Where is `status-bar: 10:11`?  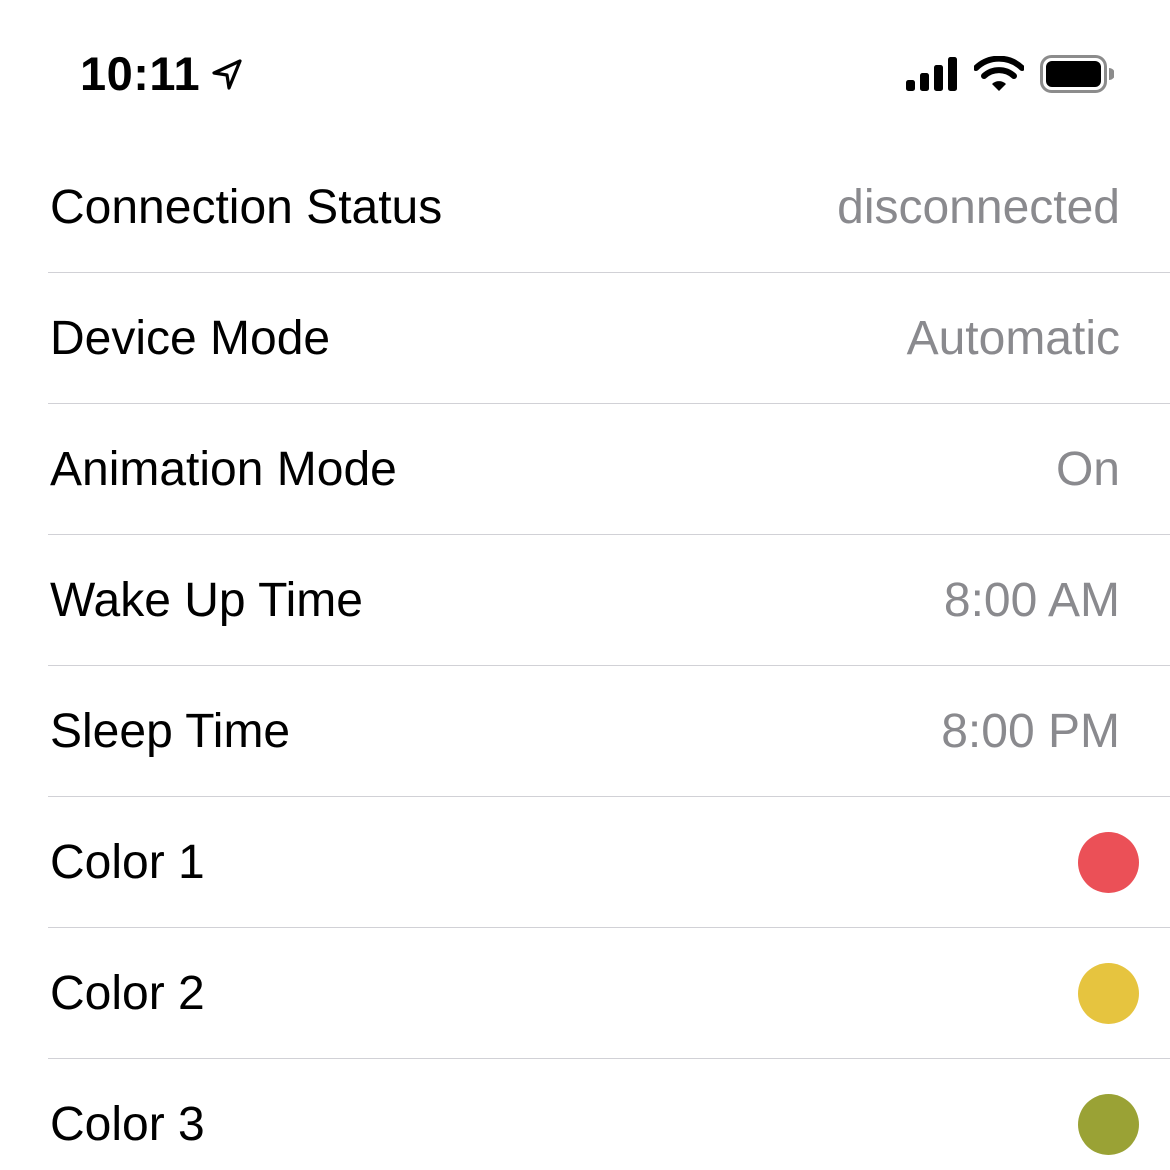 status-bar: 10:11 is located at coordinates (585, 70).